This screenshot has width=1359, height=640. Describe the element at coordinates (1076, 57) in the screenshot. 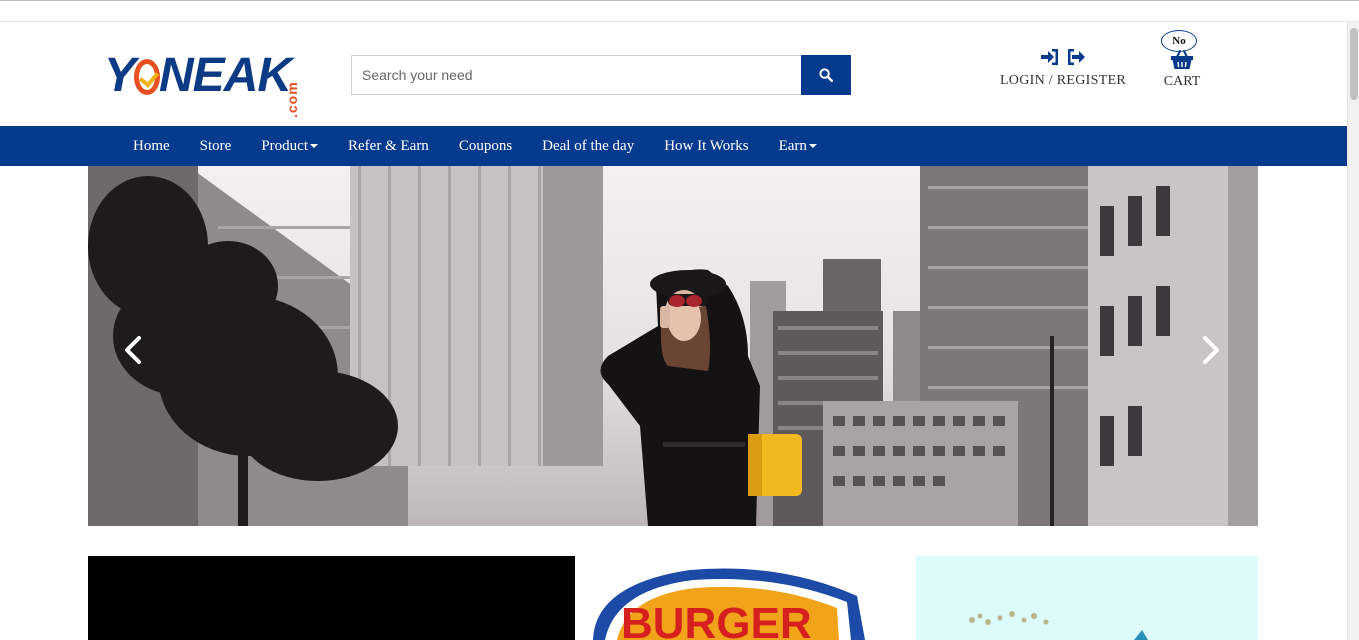

I see `sign-out-icon` at that location.